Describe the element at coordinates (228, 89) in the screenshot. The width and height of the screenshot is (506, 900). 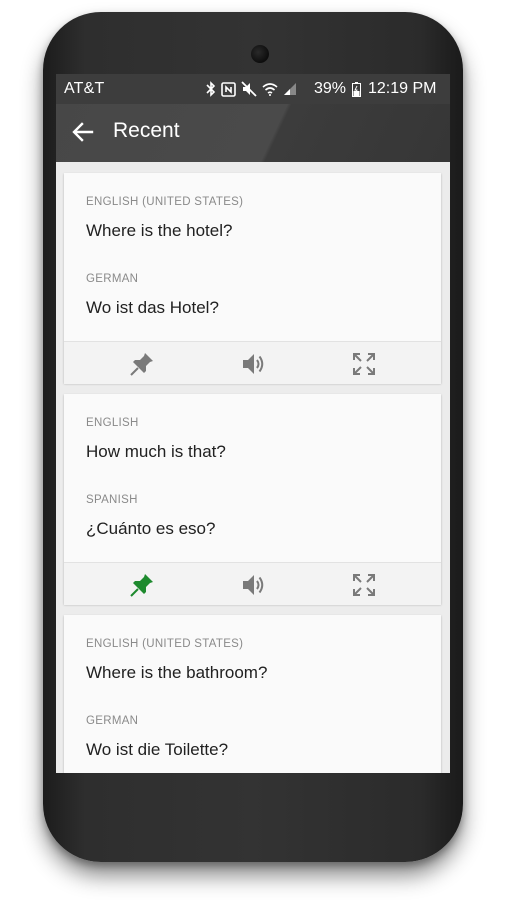
I see `nfc-icon` at that location.